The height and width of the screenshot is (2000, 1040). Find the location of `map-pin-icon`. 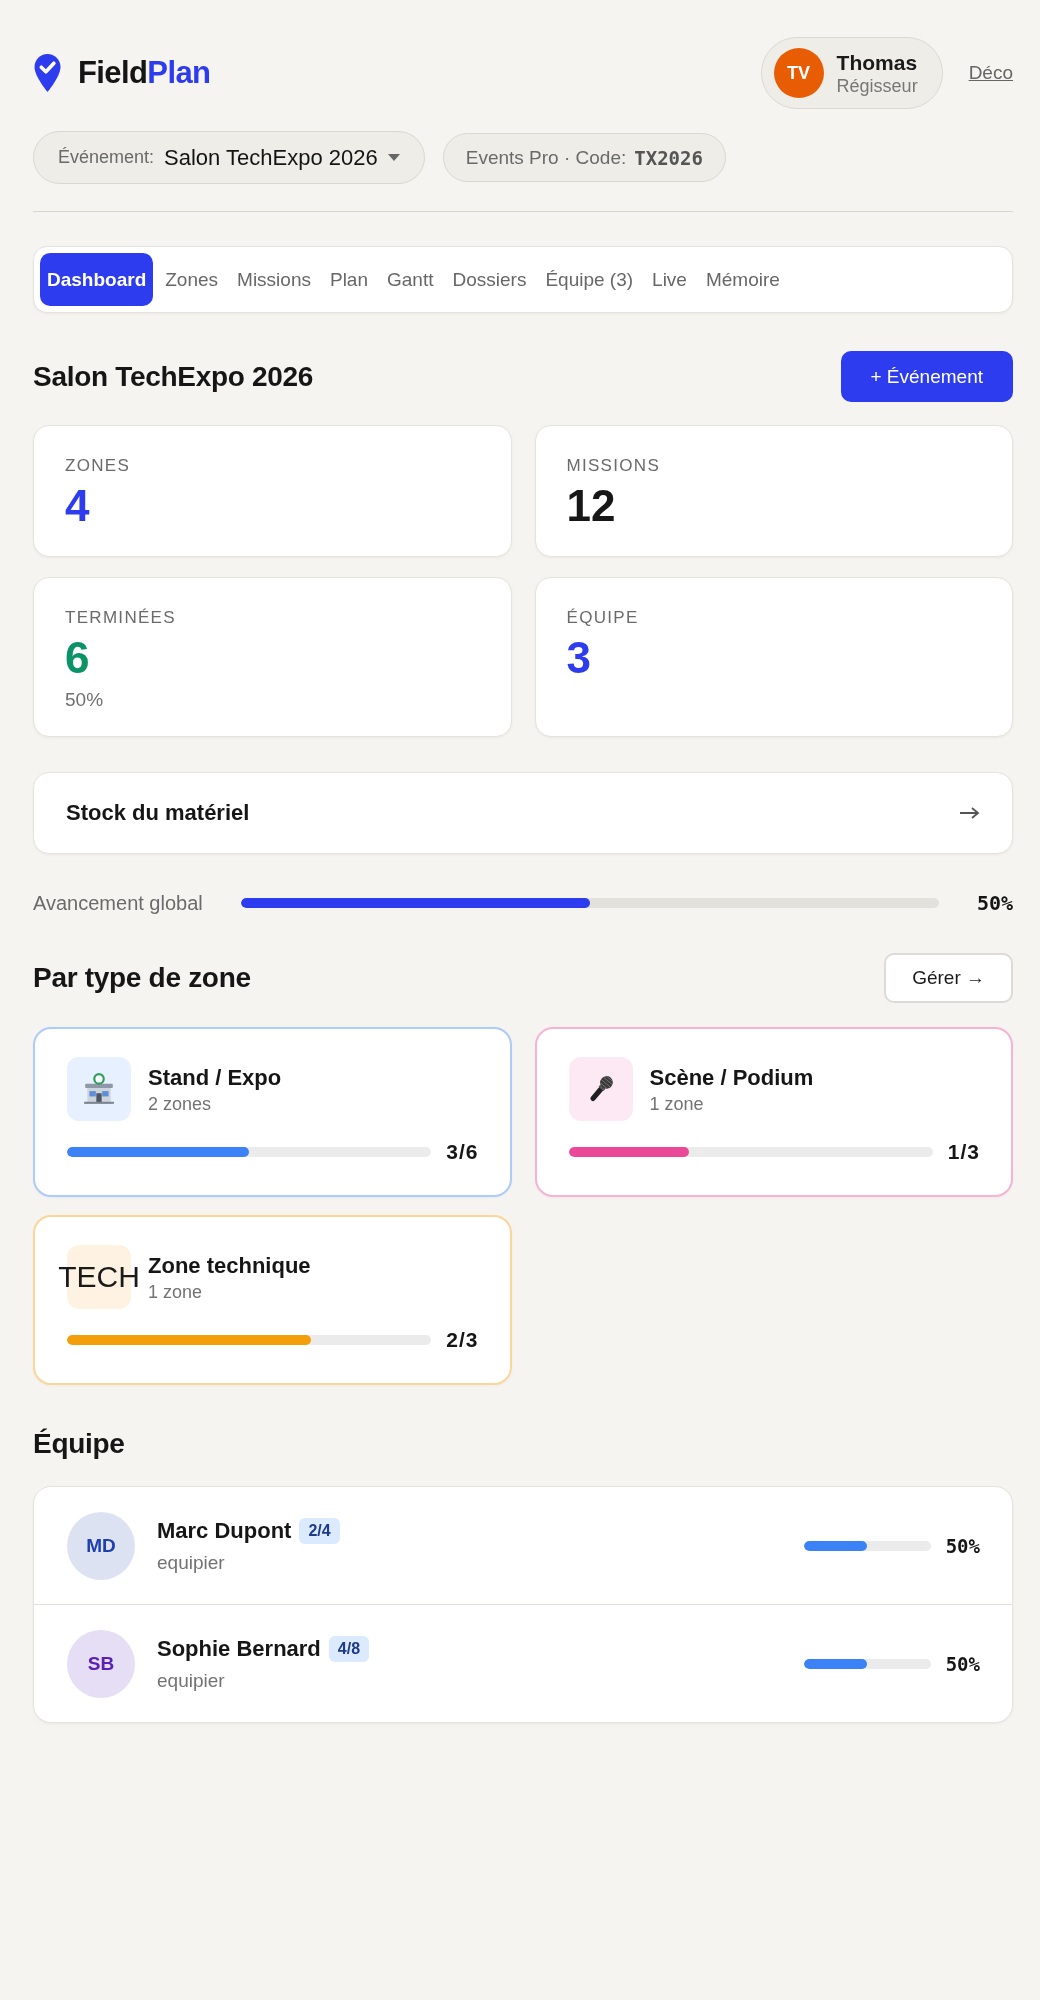

map-pin-icon is located at coordinates (47, 73).